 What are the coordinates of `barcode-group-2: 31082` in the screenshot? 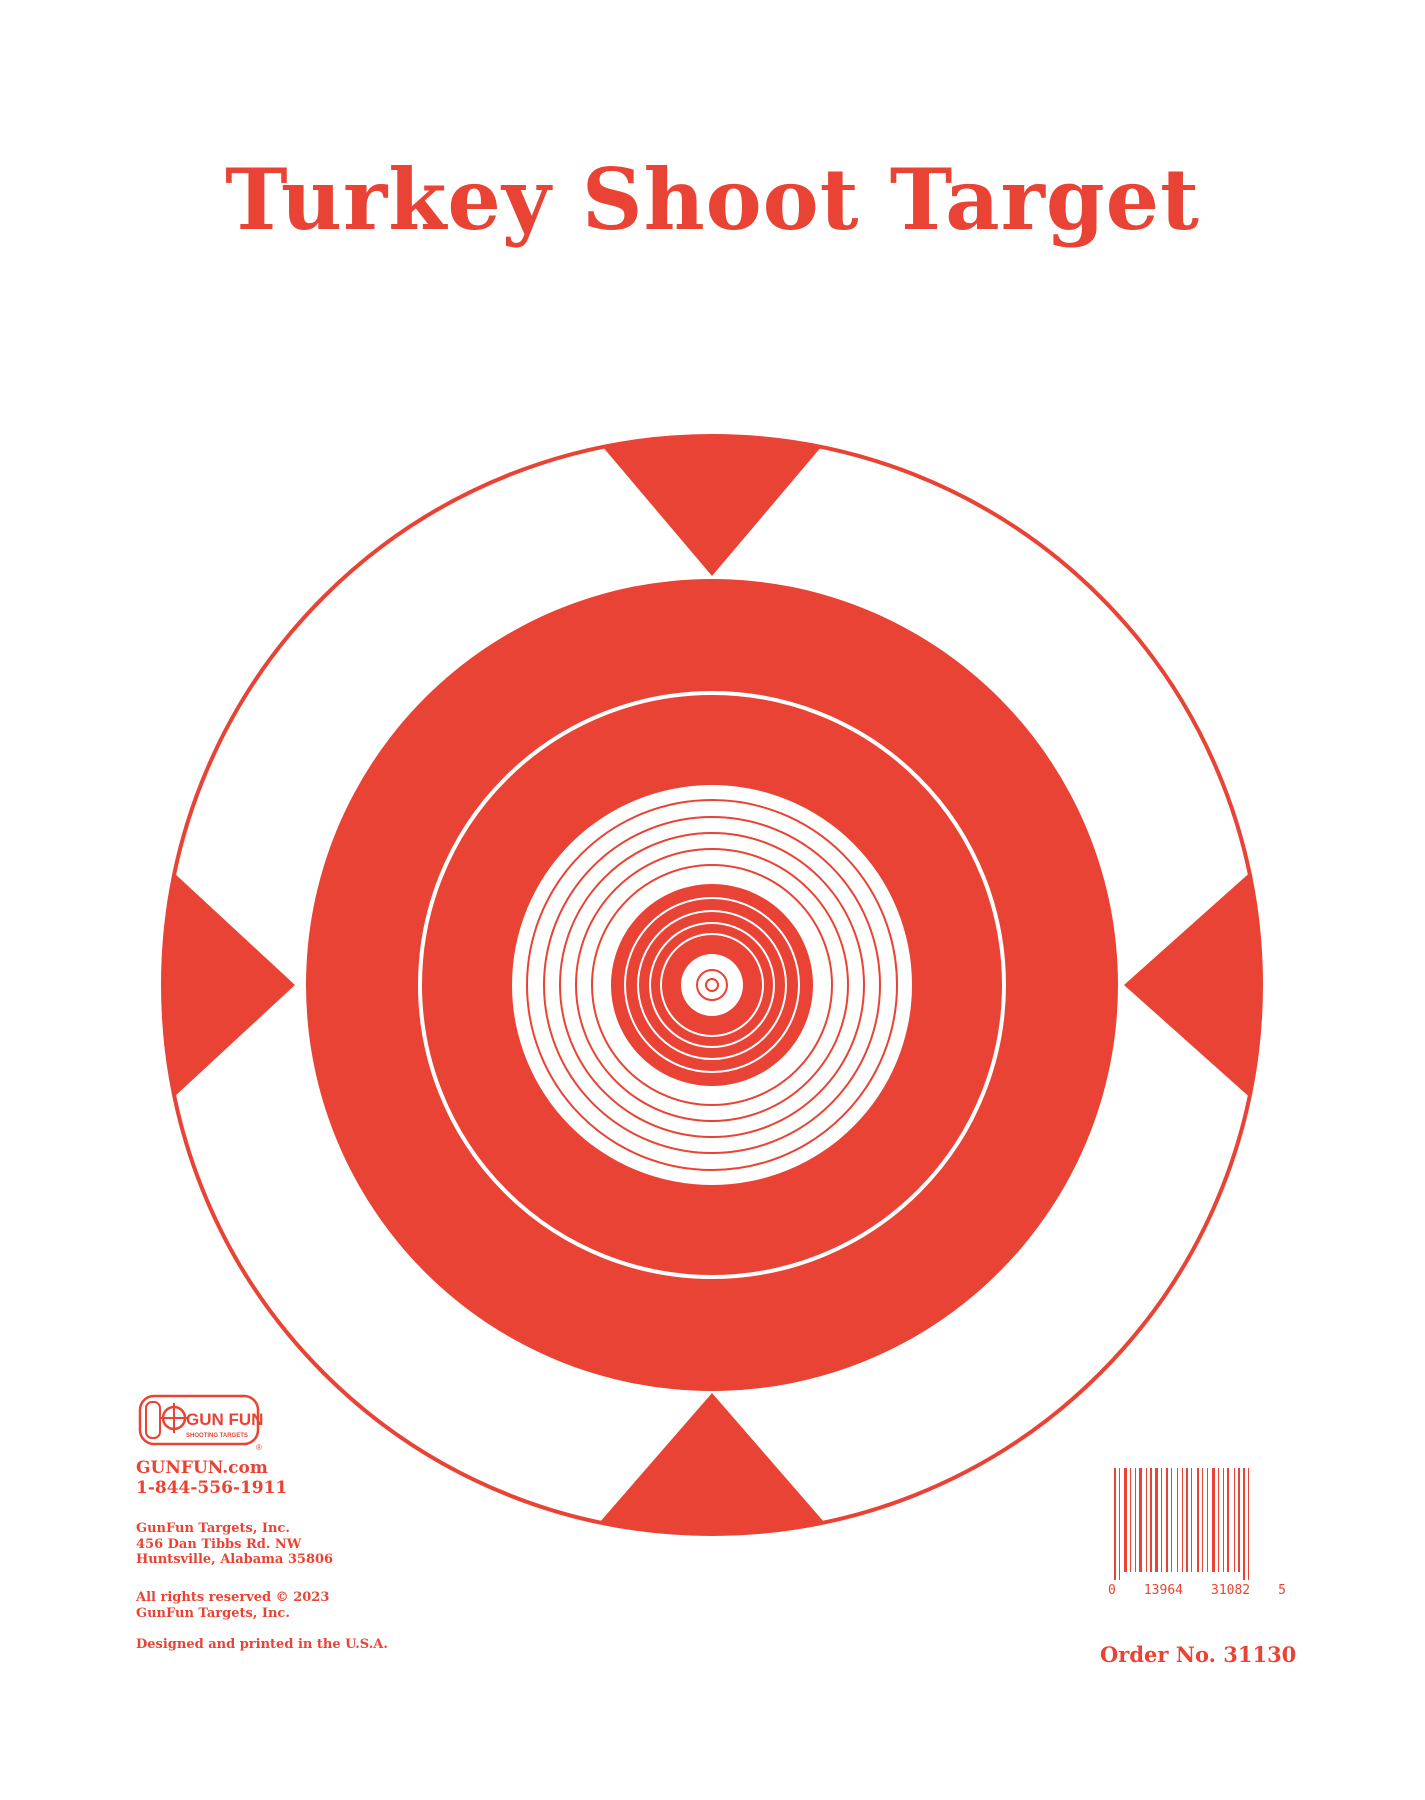 It's located at (1231, 1590).